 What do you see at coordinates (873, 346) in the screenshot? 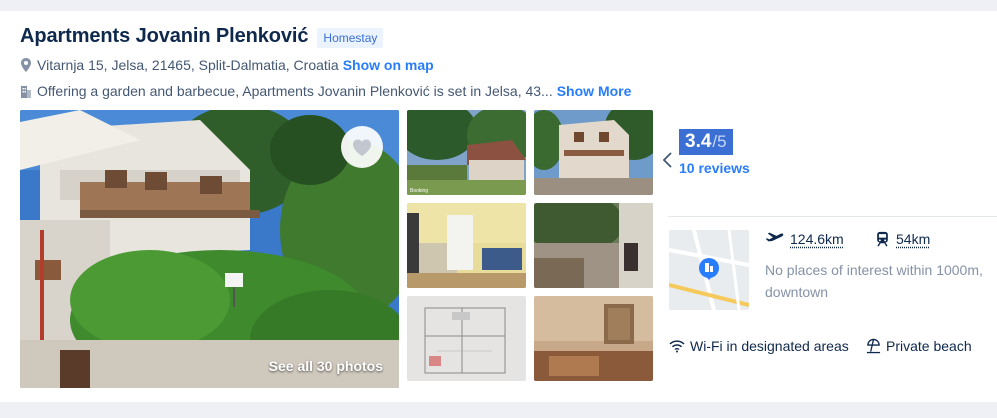
I see `beach-umbrella-icon` at bounding box center [873, 346].